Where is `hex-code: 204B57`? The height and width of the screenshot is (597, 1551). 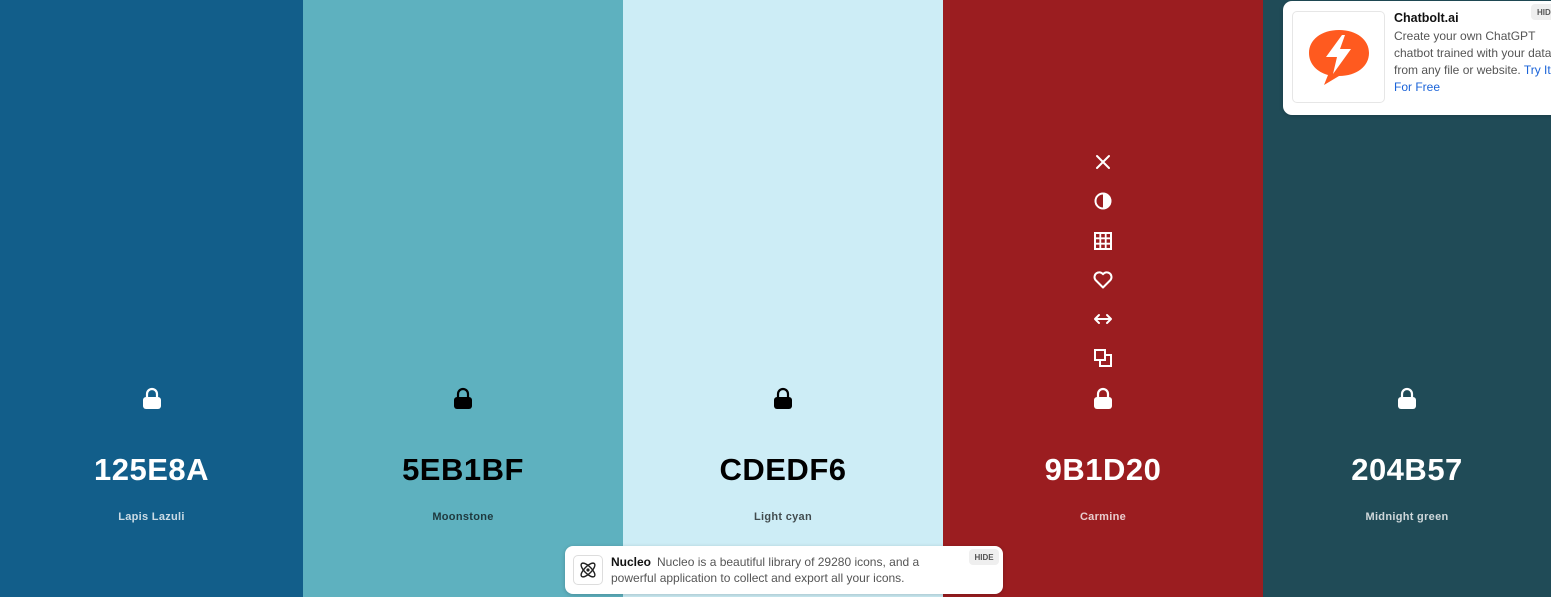 hex-code: 204B57 is located at coordinates (1407, 470).